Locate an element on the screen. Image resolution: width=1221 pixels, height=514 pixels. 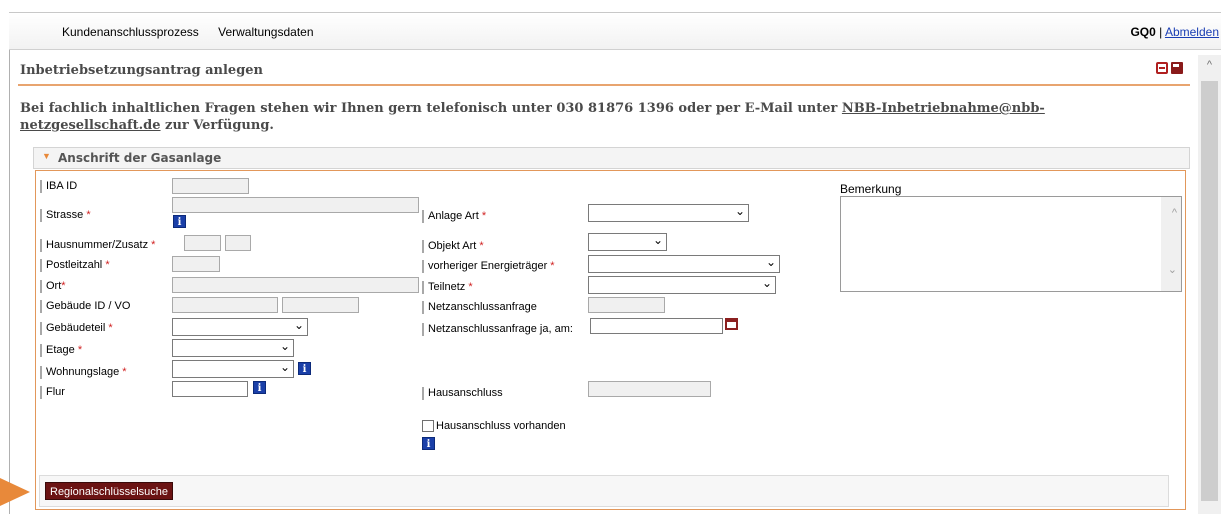
label-text: Gebäudeteil is located at coordinates (76, 328).